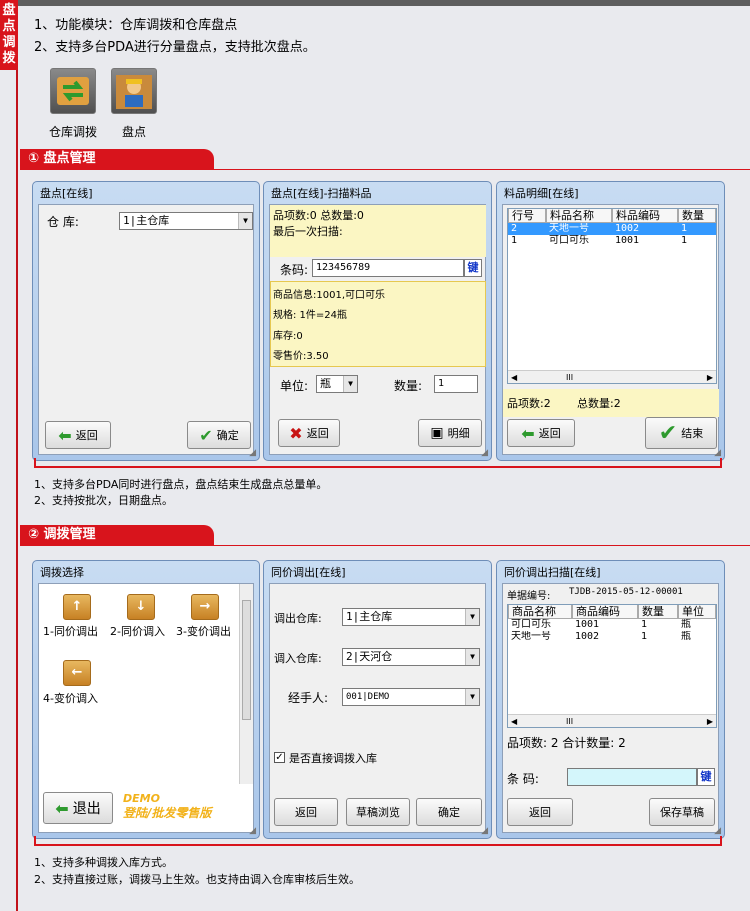 This screenshot has height=911, width=750. Describe the element at coordinates (146, 321) in the screenshot. I see `inventory-window: 盘点[在线] 仓 库: 1|主仓库 ▼ ⬅ 返回 ✔ 确定 ◢` at that location.